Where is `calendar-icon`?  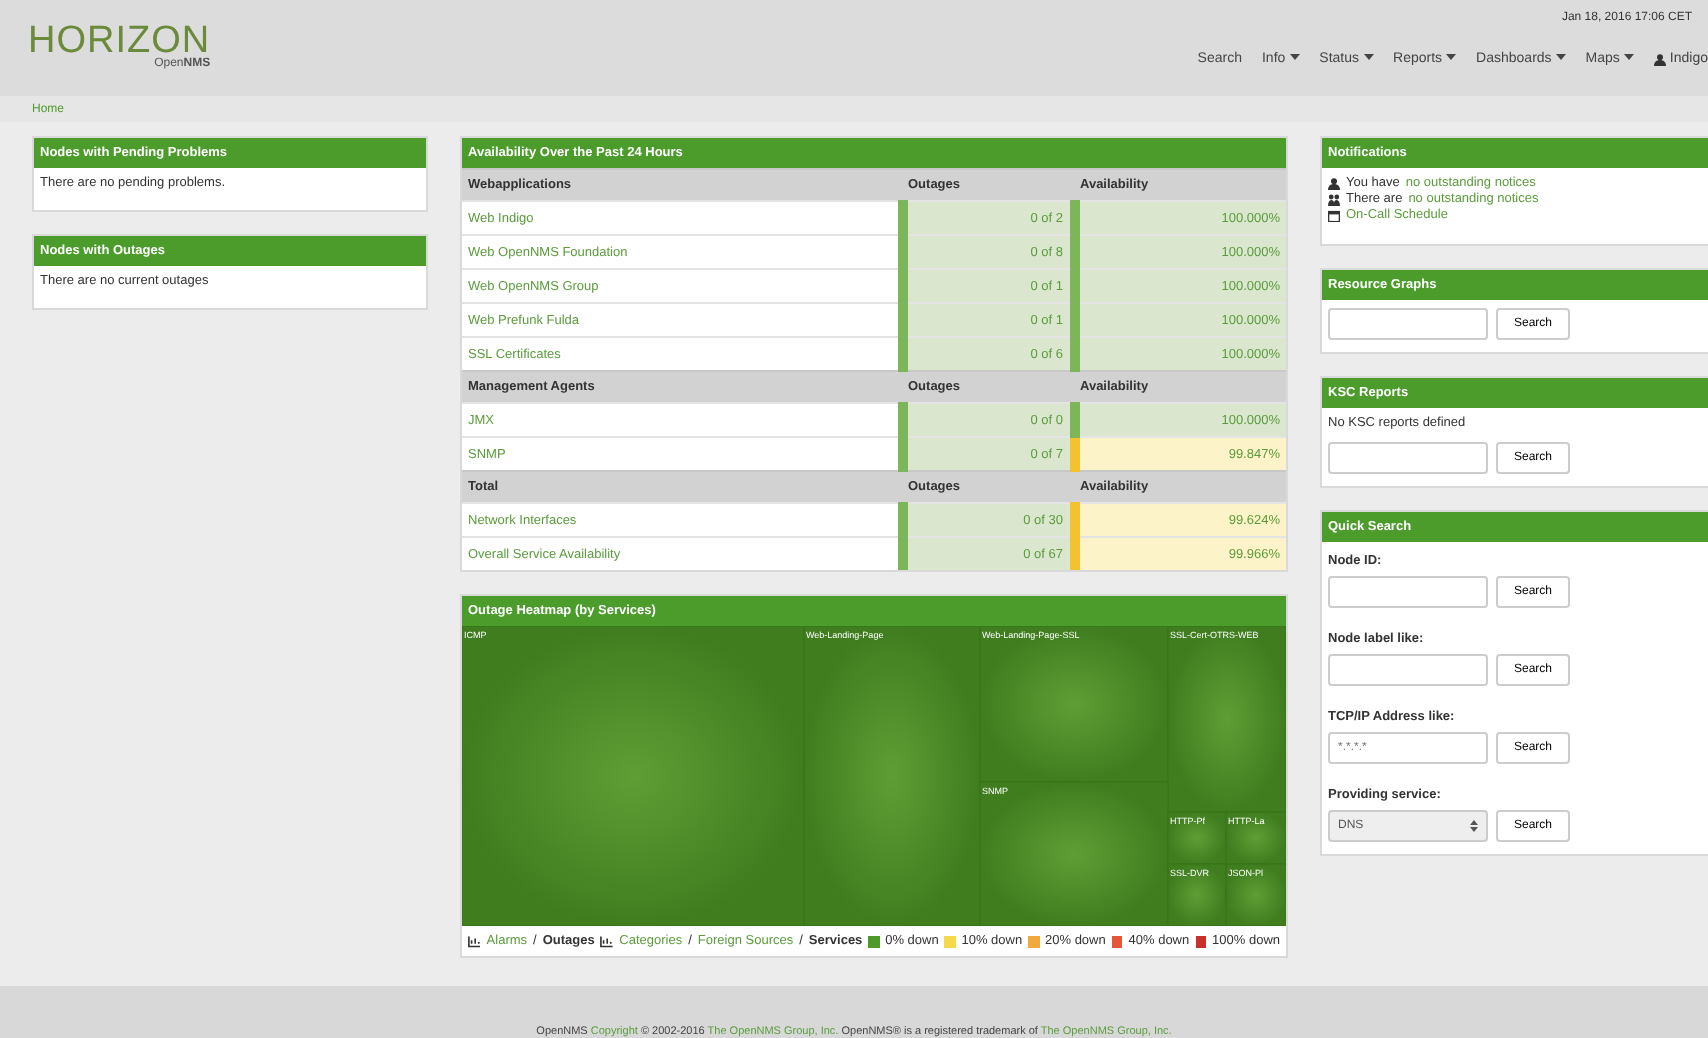
calendar-icon is located at coordinates (1334, 215).